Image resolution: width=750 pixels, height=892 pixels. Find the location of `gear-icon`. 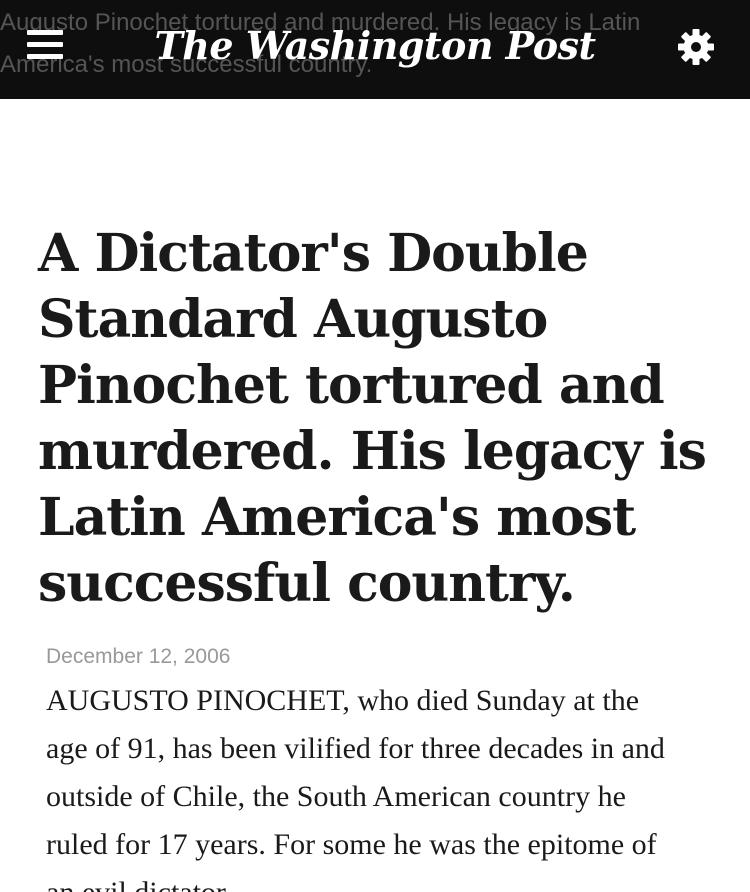

gear-icon is located at coordinates (696, 47).